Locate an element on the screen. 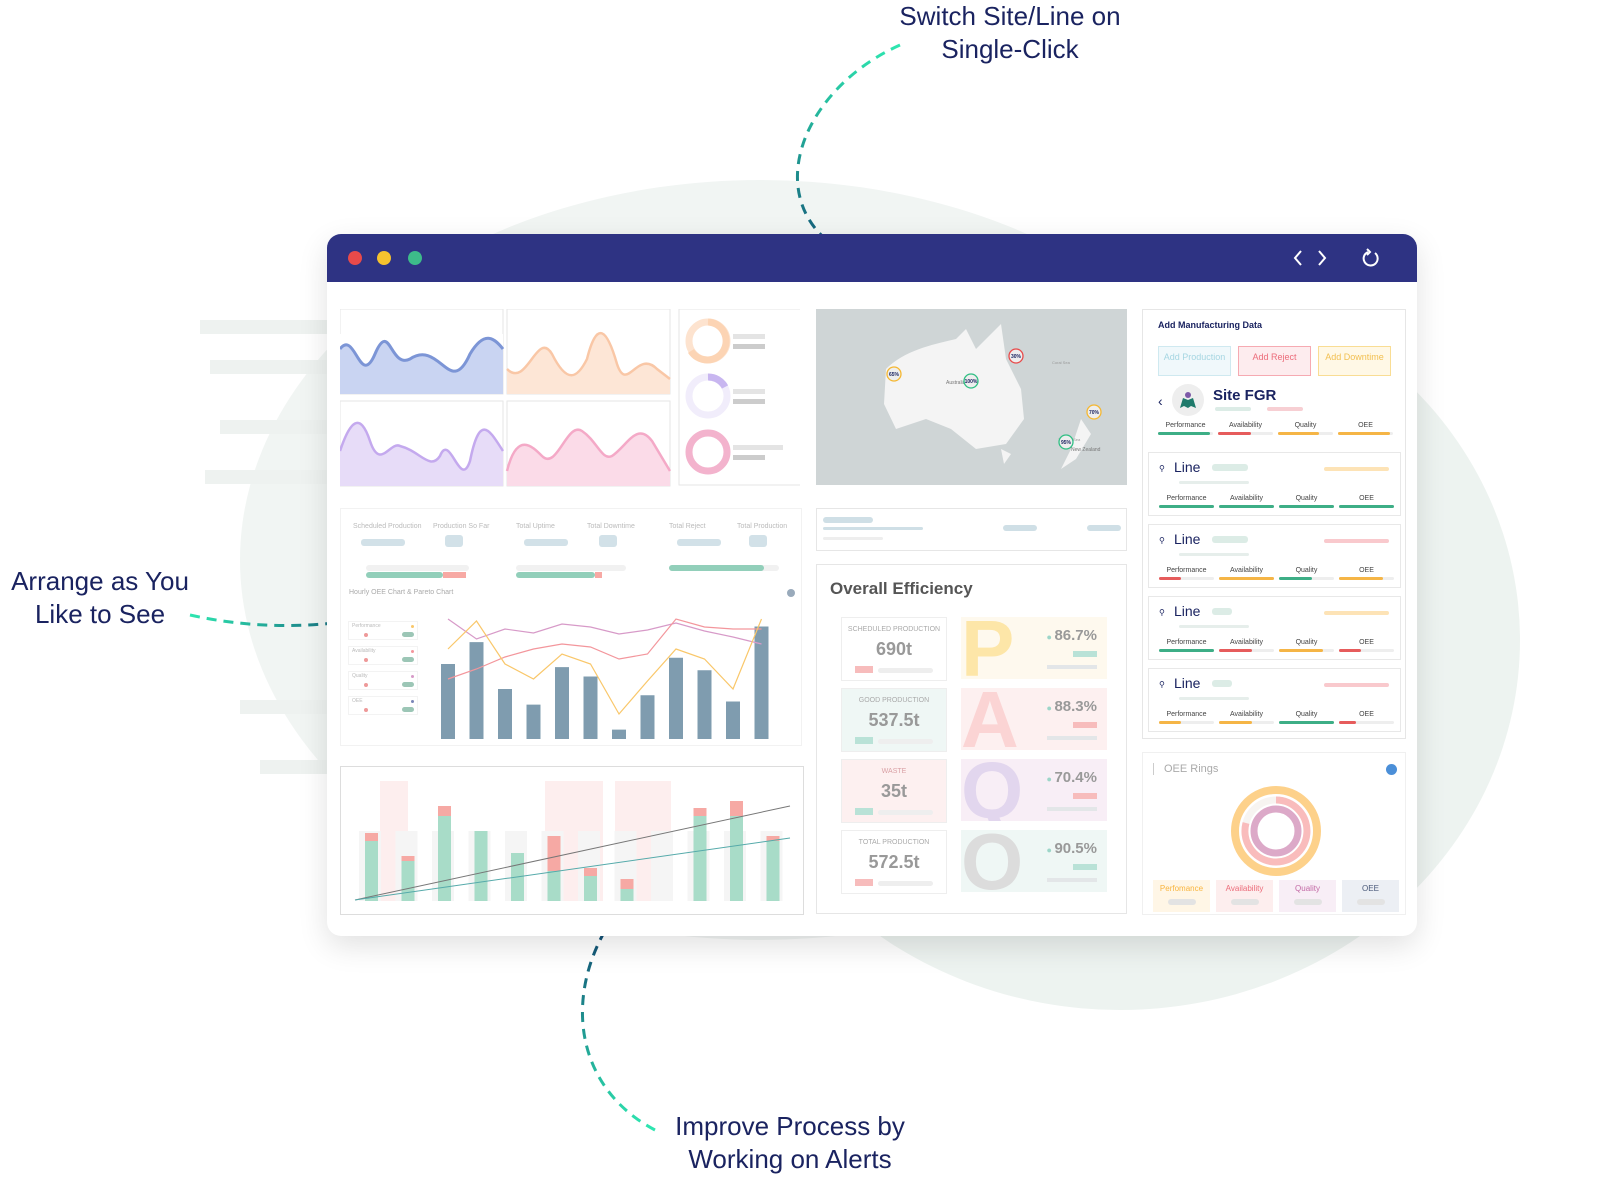 The width and height of the screenshot is (1600, 1200). legend-item: Performance is located at coordinates (383, 630).